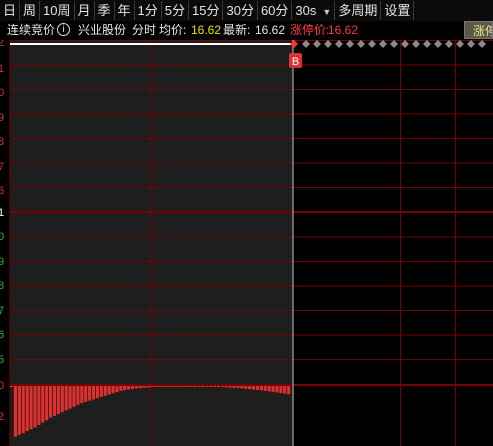 This screenshot has height=446, width=493. What do you see at coordinates (2, 93) in the screenshot?
I see `y-tick-label-upper: 0` at bounding box center [2, 93].